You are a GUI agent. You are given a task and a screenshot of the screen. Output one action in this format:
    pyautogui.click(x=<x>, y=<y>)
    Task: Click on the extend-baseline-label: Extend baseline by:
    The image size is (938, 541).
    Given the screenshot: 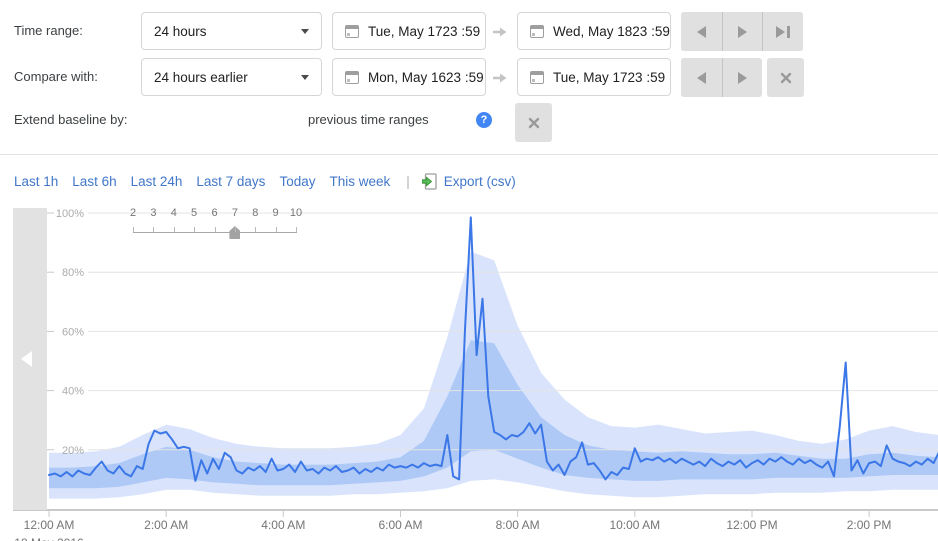 What is the action you would take?
    pyautogui.click(x=71, y=119)
    